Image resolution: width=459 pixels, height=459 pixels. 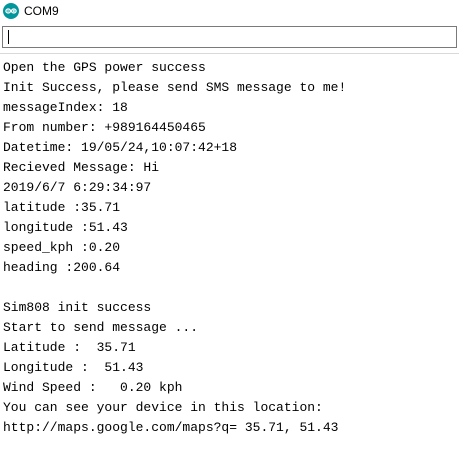 I want to click on output-line, so click(x=229, y=288).